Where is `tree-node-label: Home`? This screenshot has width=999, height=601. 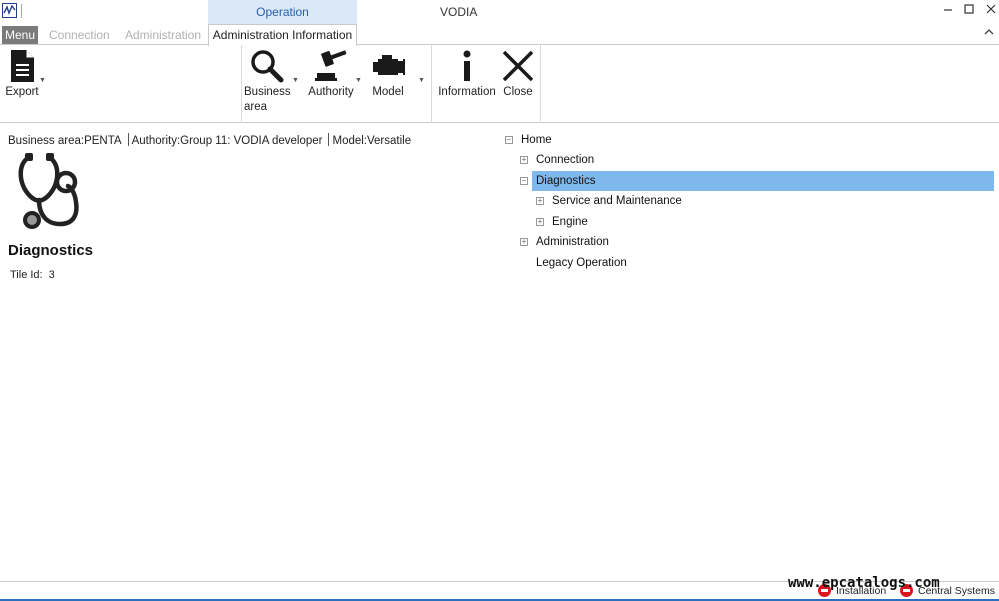
tree-node-label: Home is located at coordinates (536, 140).